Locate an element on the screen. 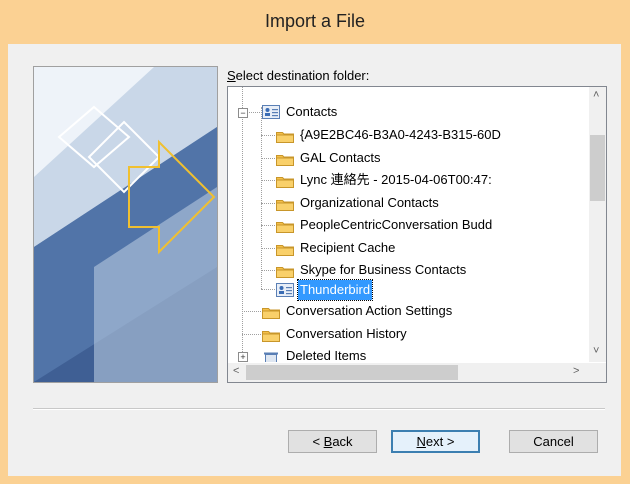 The width and height of the screenshot is (630, 484). scrollbar-corner is located at coordinates (597, 372).